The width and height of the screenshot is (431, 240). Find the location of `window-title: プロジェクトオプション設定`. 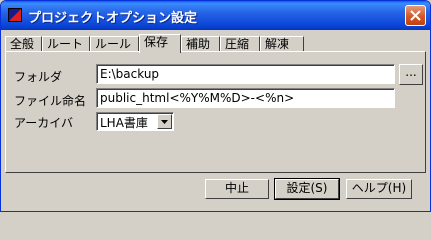

window-title: プロジェクトオプション設定 is located at coordinates (113, 18).